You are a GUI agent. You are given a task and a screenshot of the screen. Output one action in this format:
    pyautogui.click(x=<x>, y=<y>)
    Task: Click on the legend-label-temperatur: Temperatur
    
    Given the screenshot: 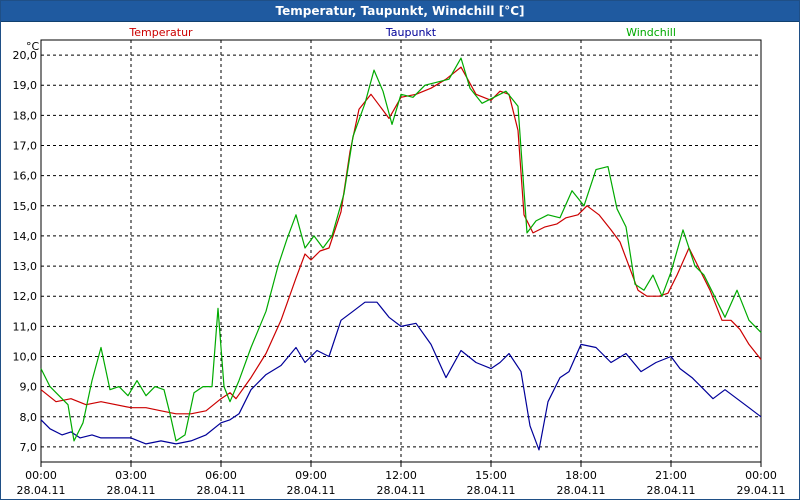 What is the action you would take?
    pyautogui.click(x=160, y=32)
    